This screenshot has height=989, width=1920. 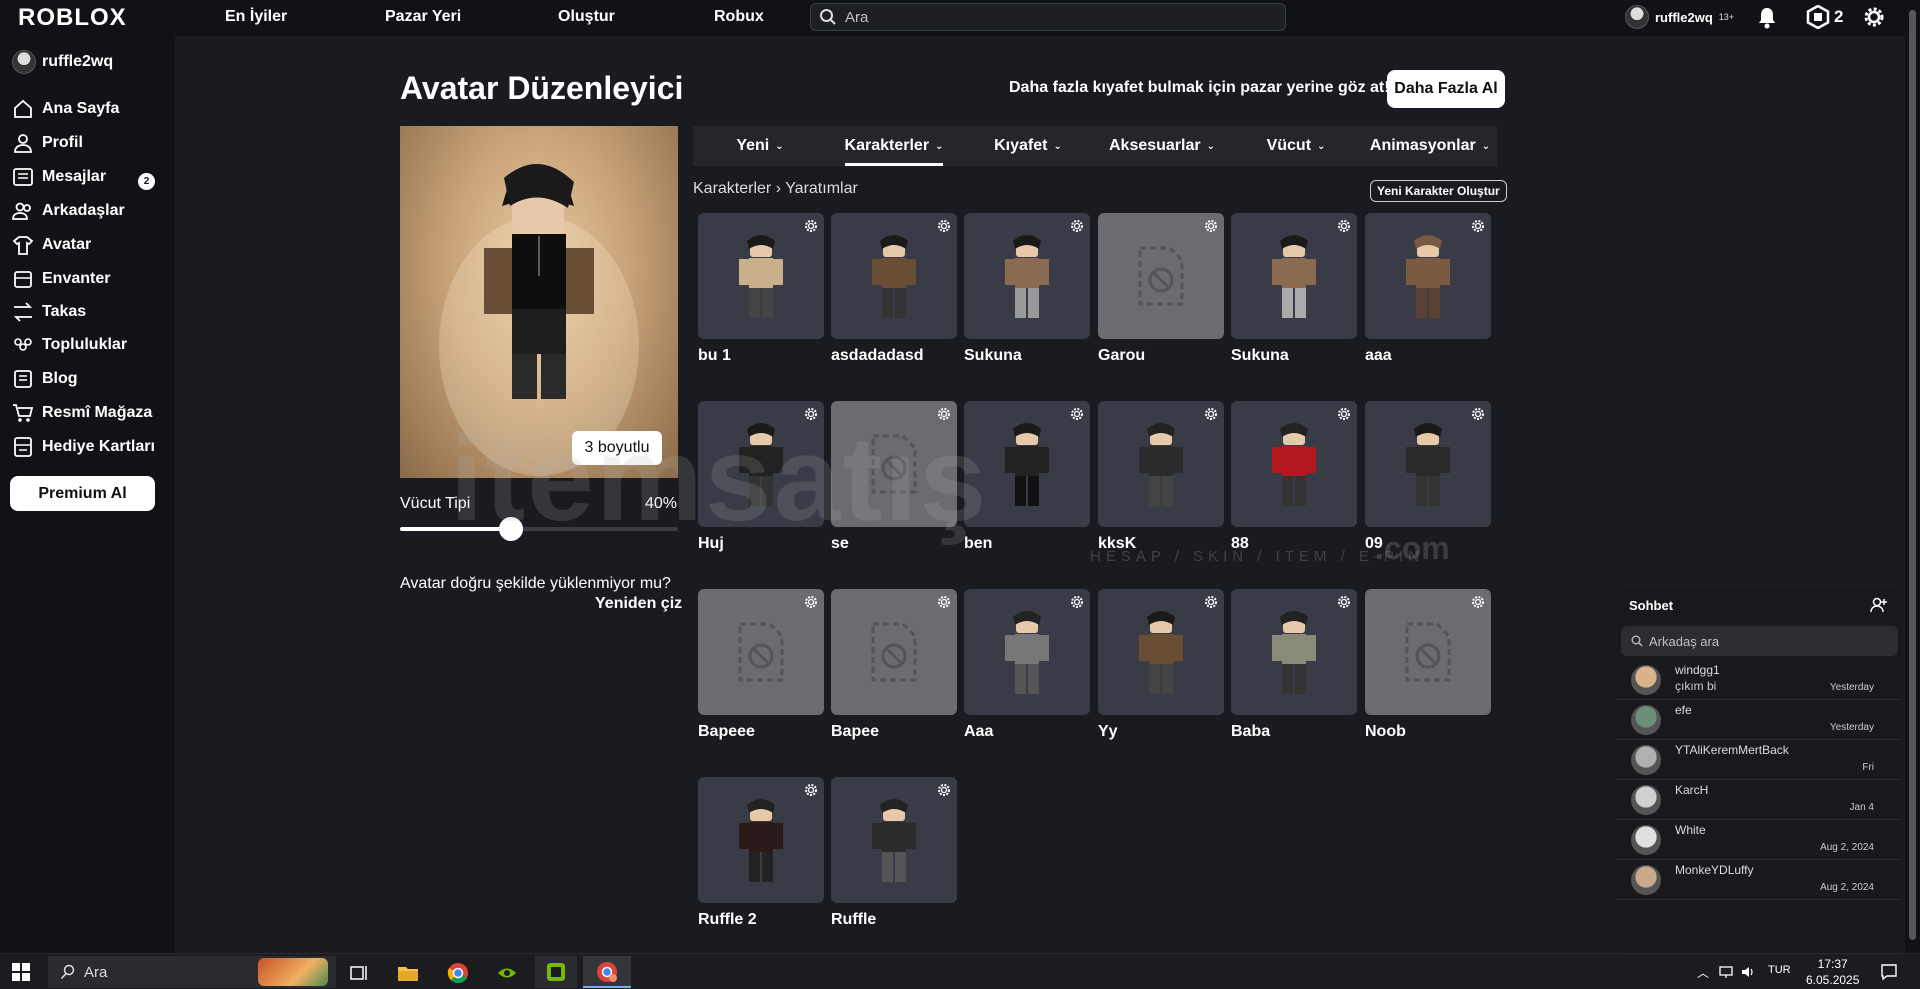 I want to click on tab-body: Vücut ⌄, so click(x=1296, y=146).